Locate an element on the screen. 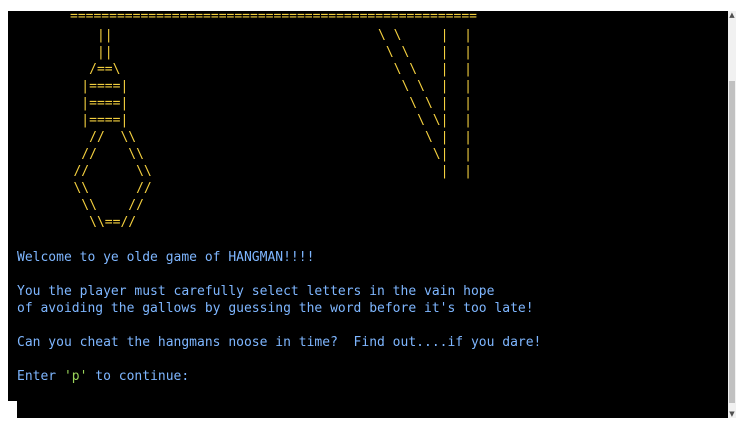  vertical-scrollbar: ▲ ▼ is located at coordinates (732, 214).